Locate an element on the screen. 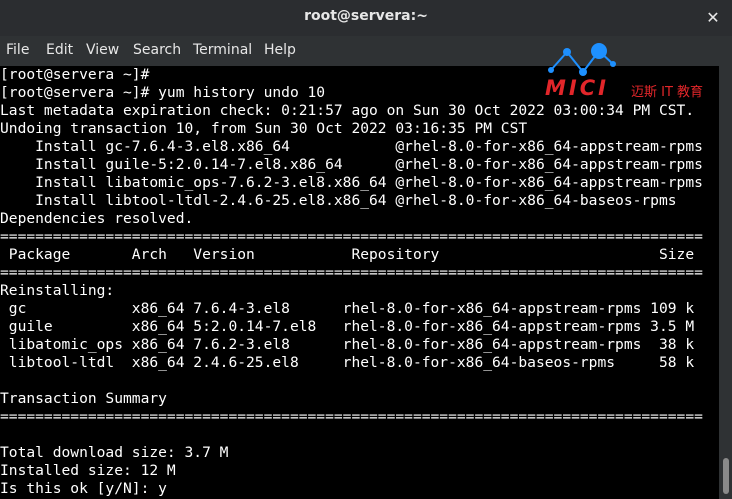 This screenshot has height=499, width=732. menu-search: Search is located at coordinates (157, 50).